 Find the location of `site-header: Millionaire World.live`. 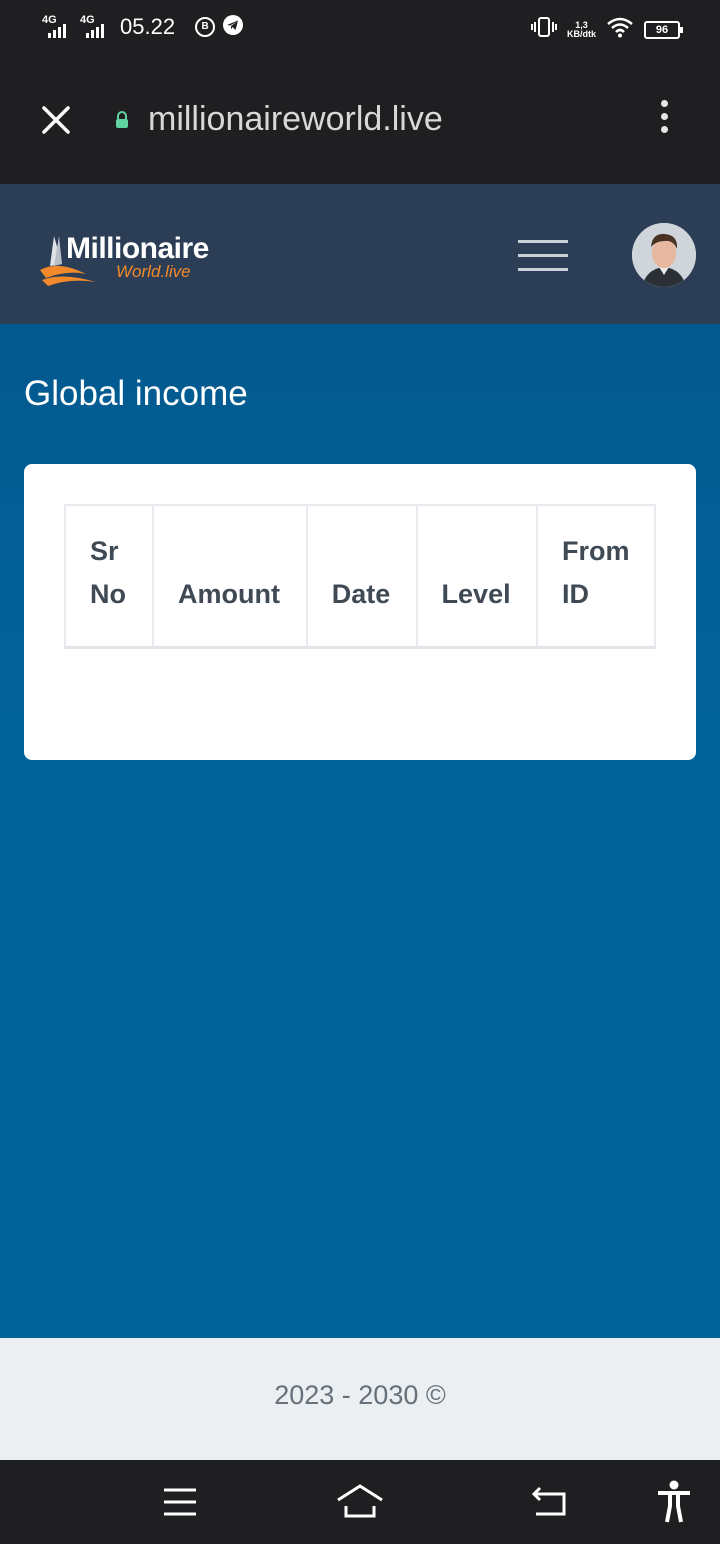

site-header: Millionaire World.live is located at coordinates (360, 254).